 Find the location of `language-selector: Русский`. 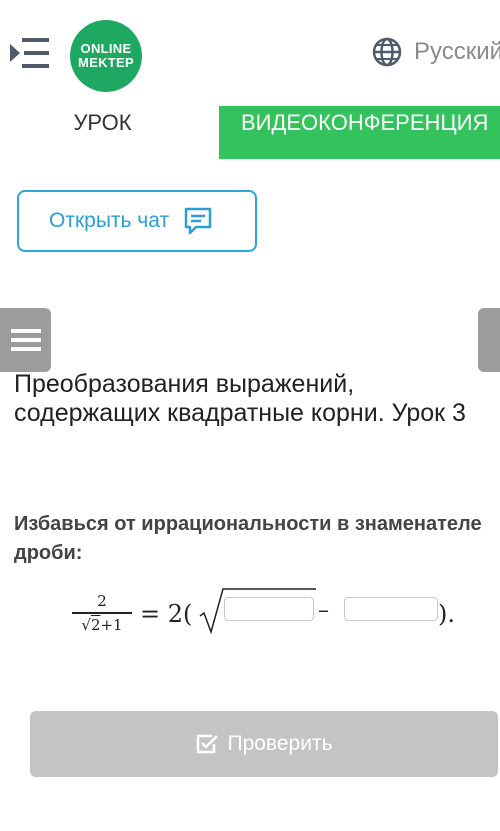

language-selector: Русский is located at coordinates (436, 52).